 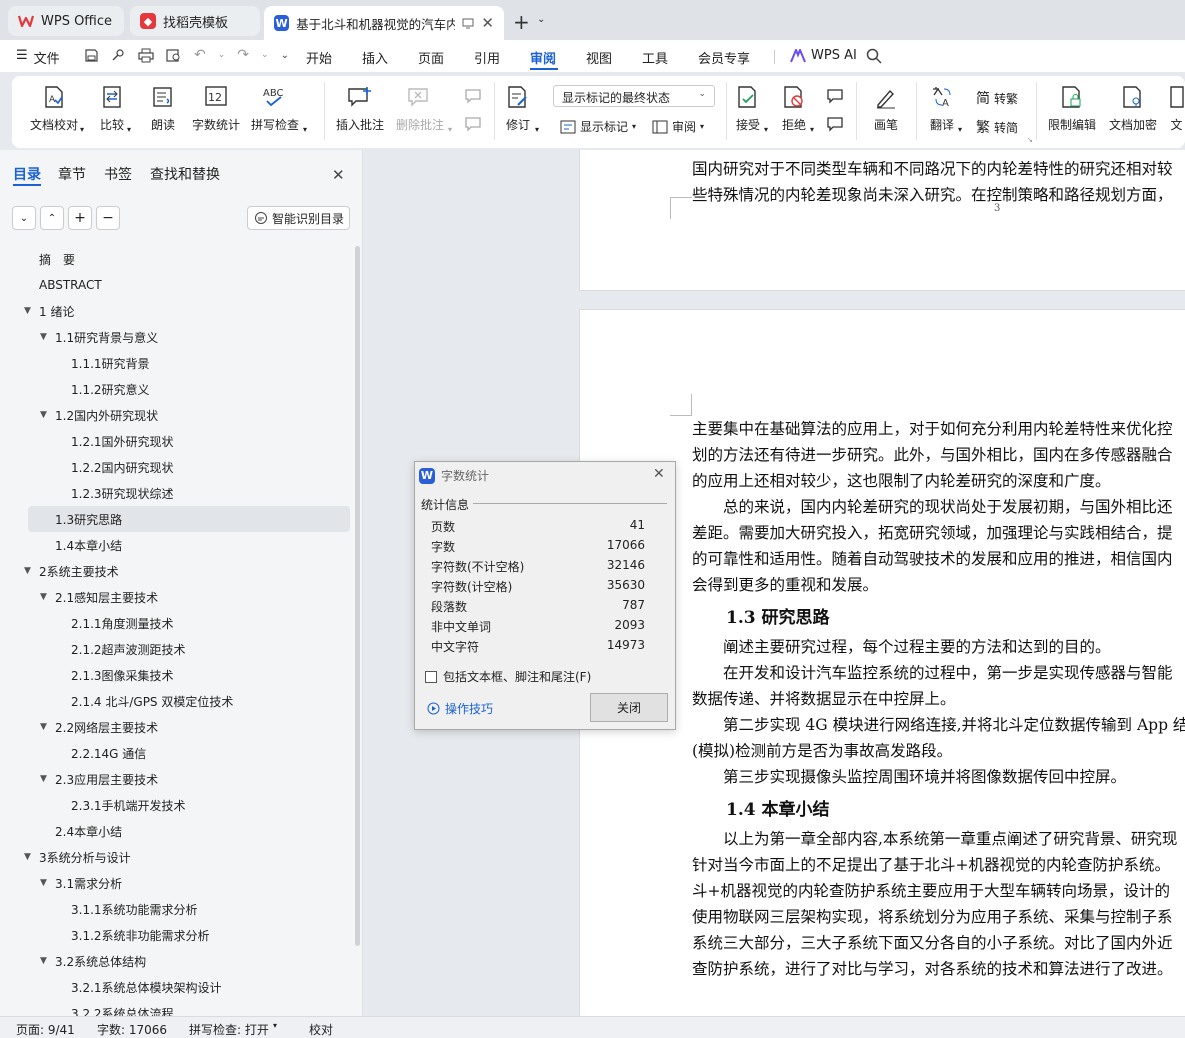 I want to click on remove-heading-button: −, so click(x=108, y=218).